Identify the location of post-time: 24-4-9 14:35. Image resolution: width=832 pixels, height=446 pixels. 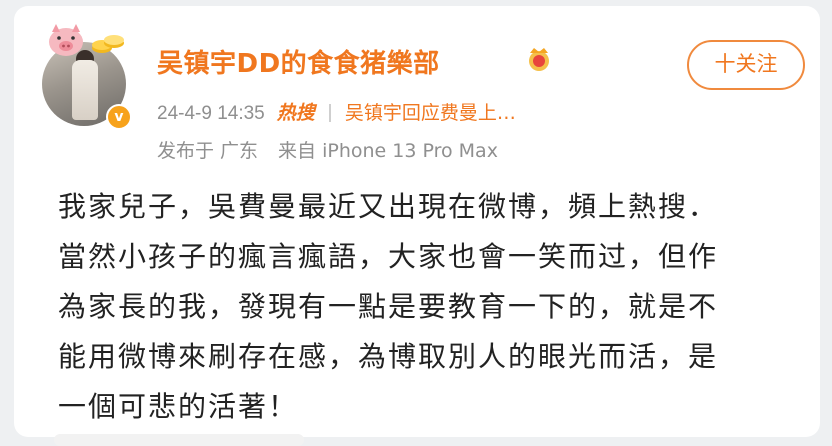
(211, 113).